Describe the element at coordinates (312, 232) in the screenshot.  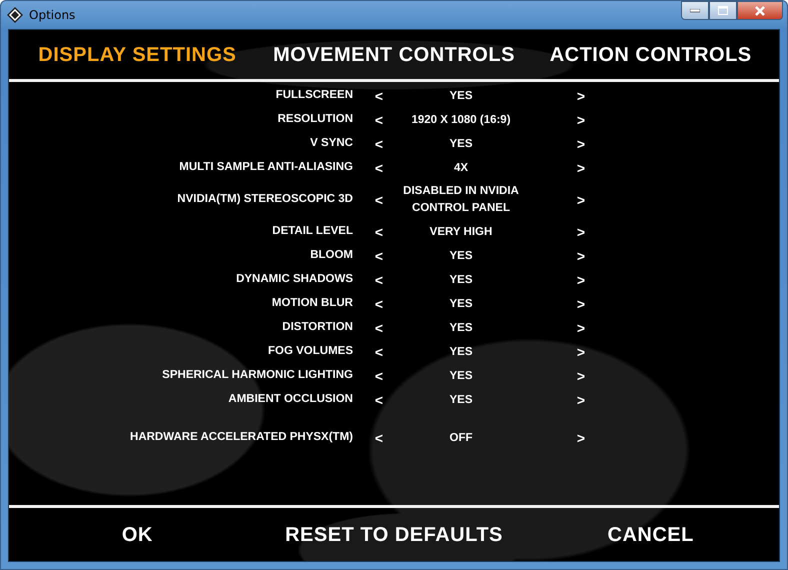
I see `setting-label: DETAIL LEVEL` at that location.